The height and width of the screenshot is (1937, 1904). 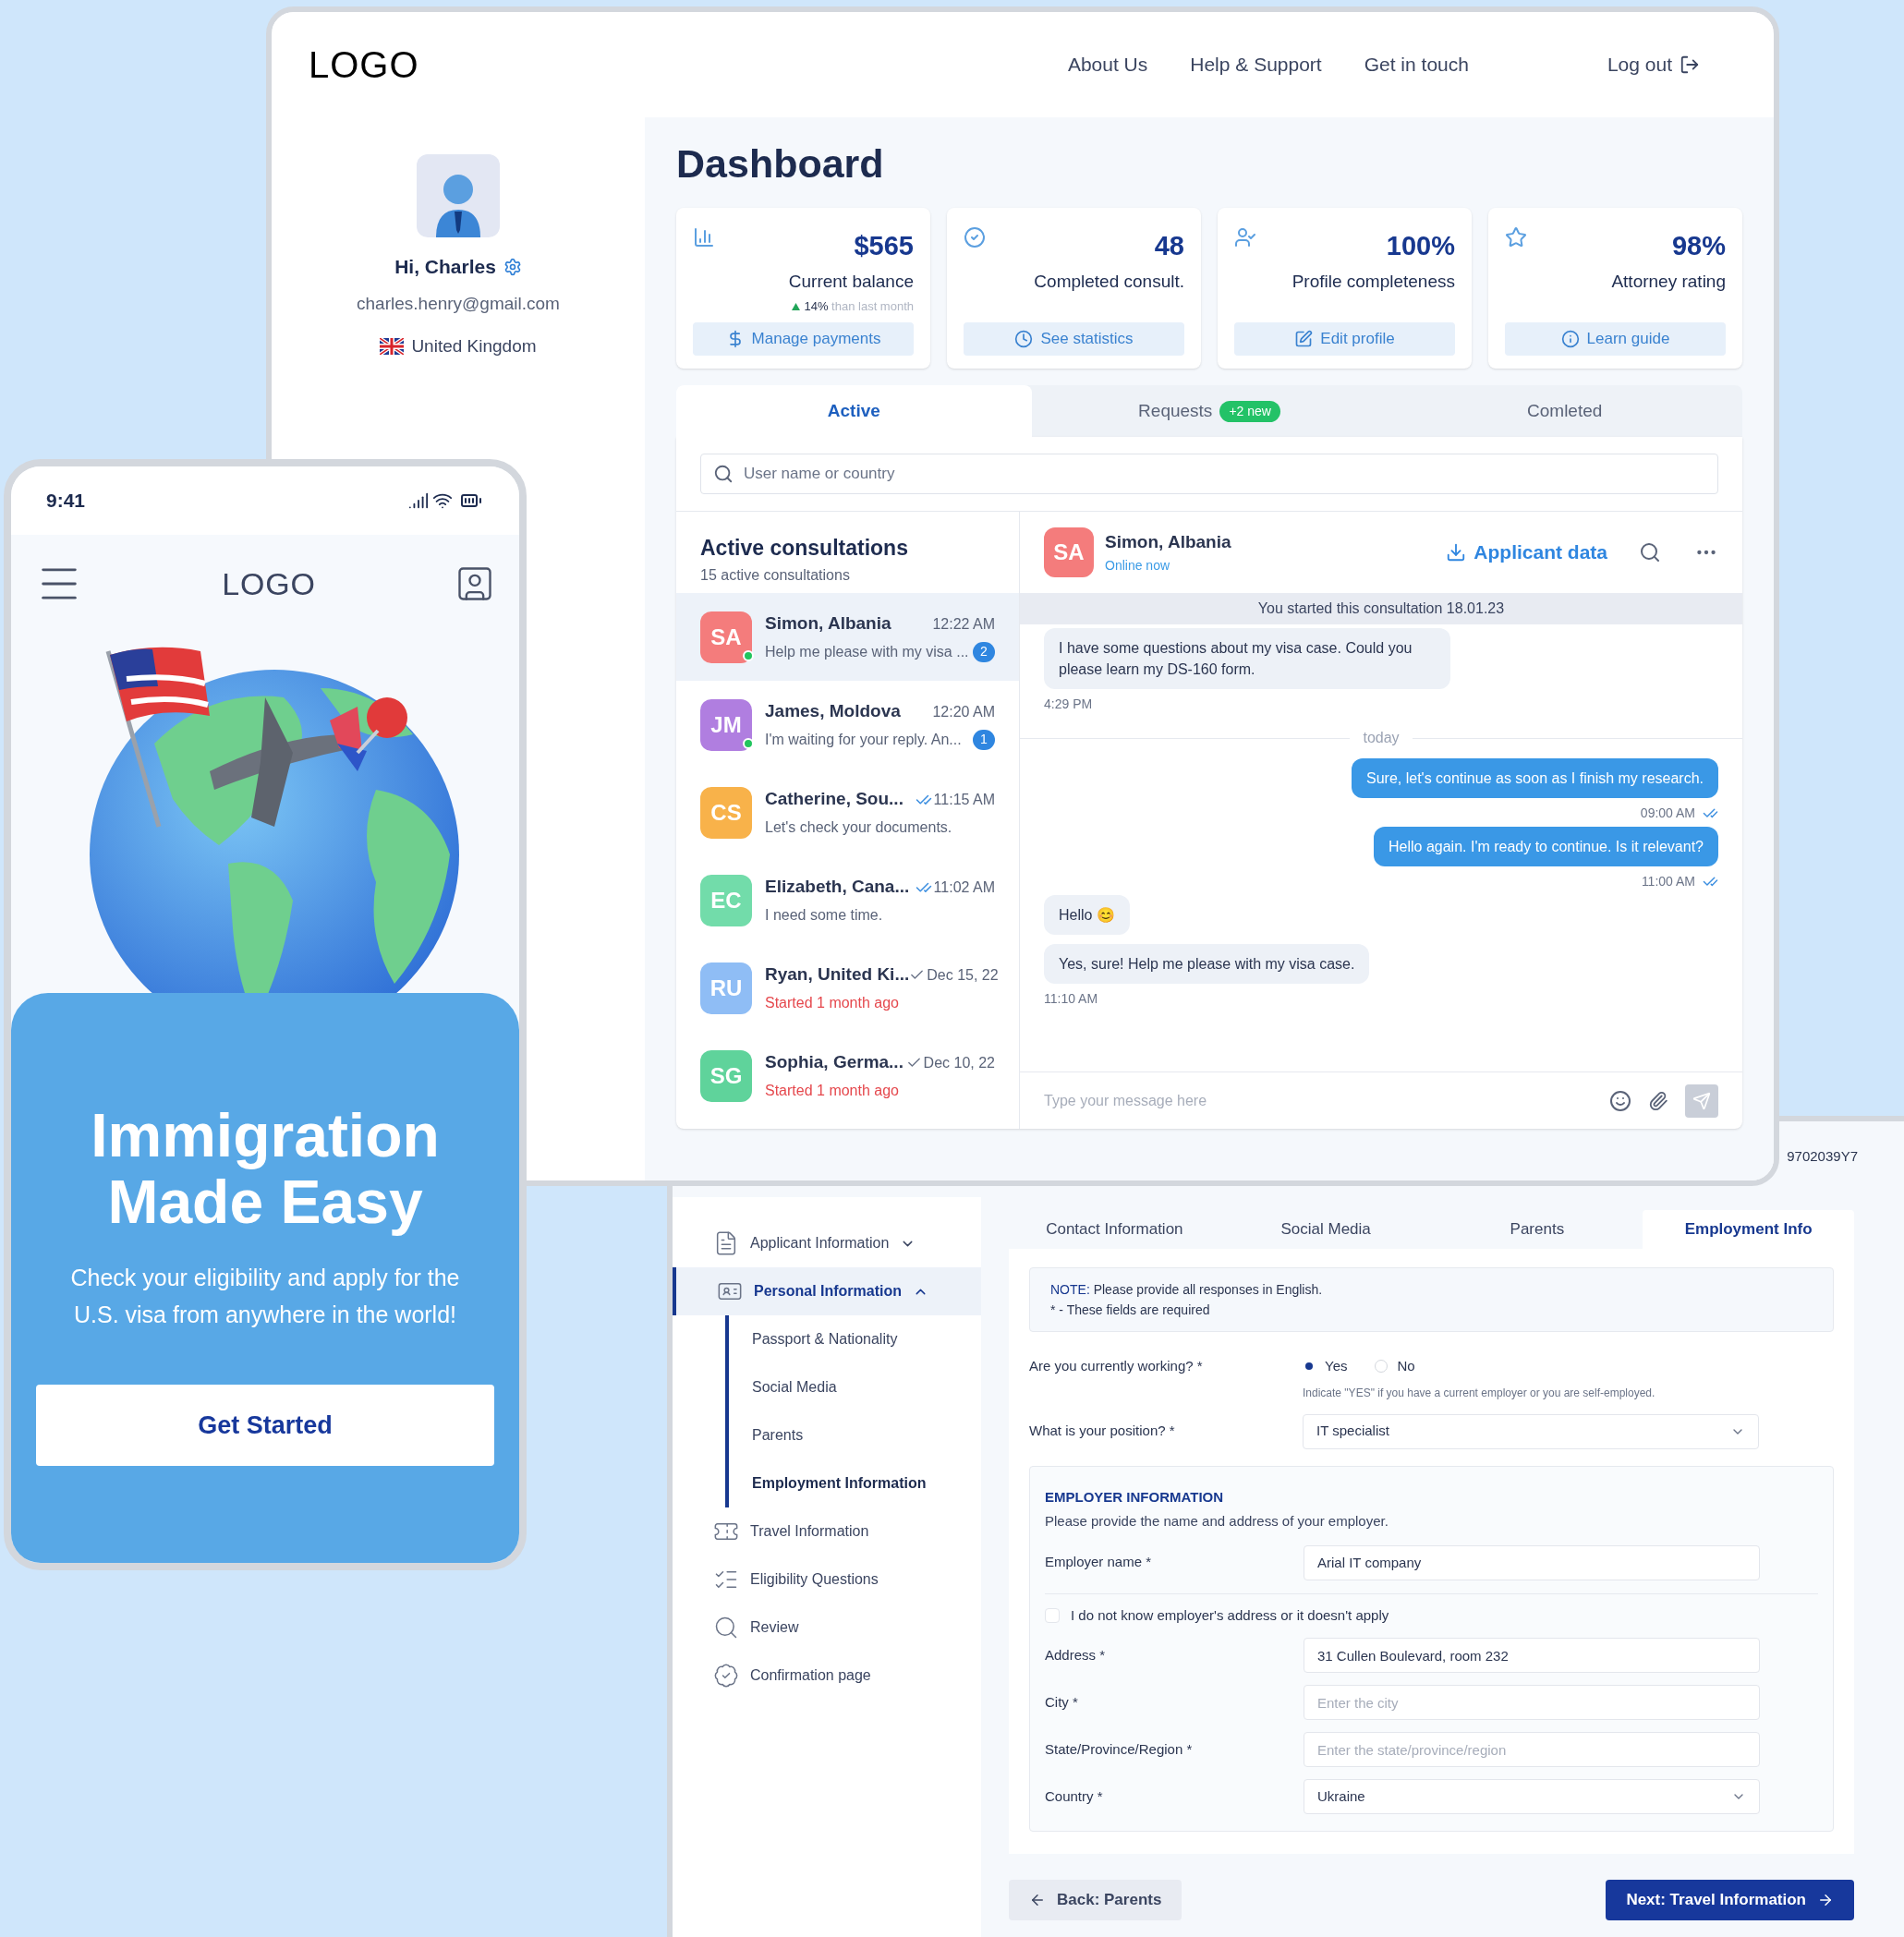 What do you see at coordinates (1304, 339) in the screenshot?
I see `edit-icon` at bounding box center [1304, 339].